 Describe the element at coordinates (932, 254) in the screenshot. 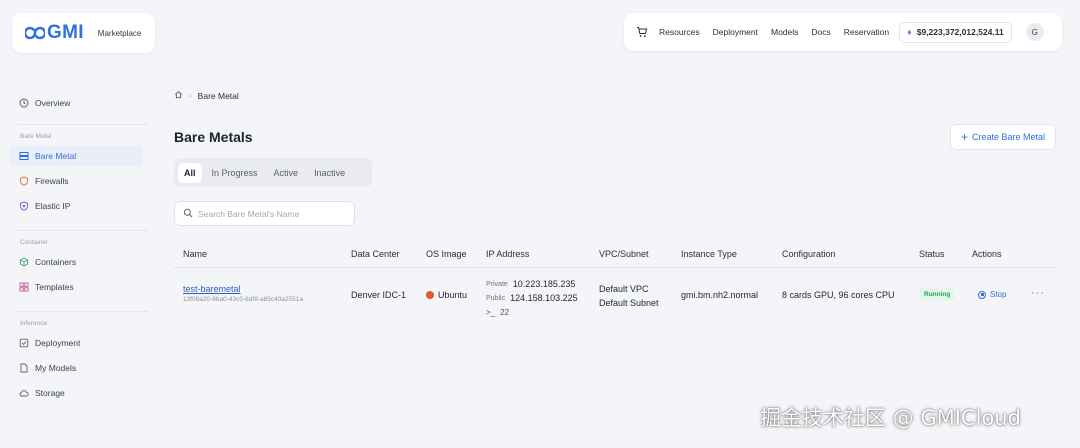

I see `column-header-status: Status` at that location.